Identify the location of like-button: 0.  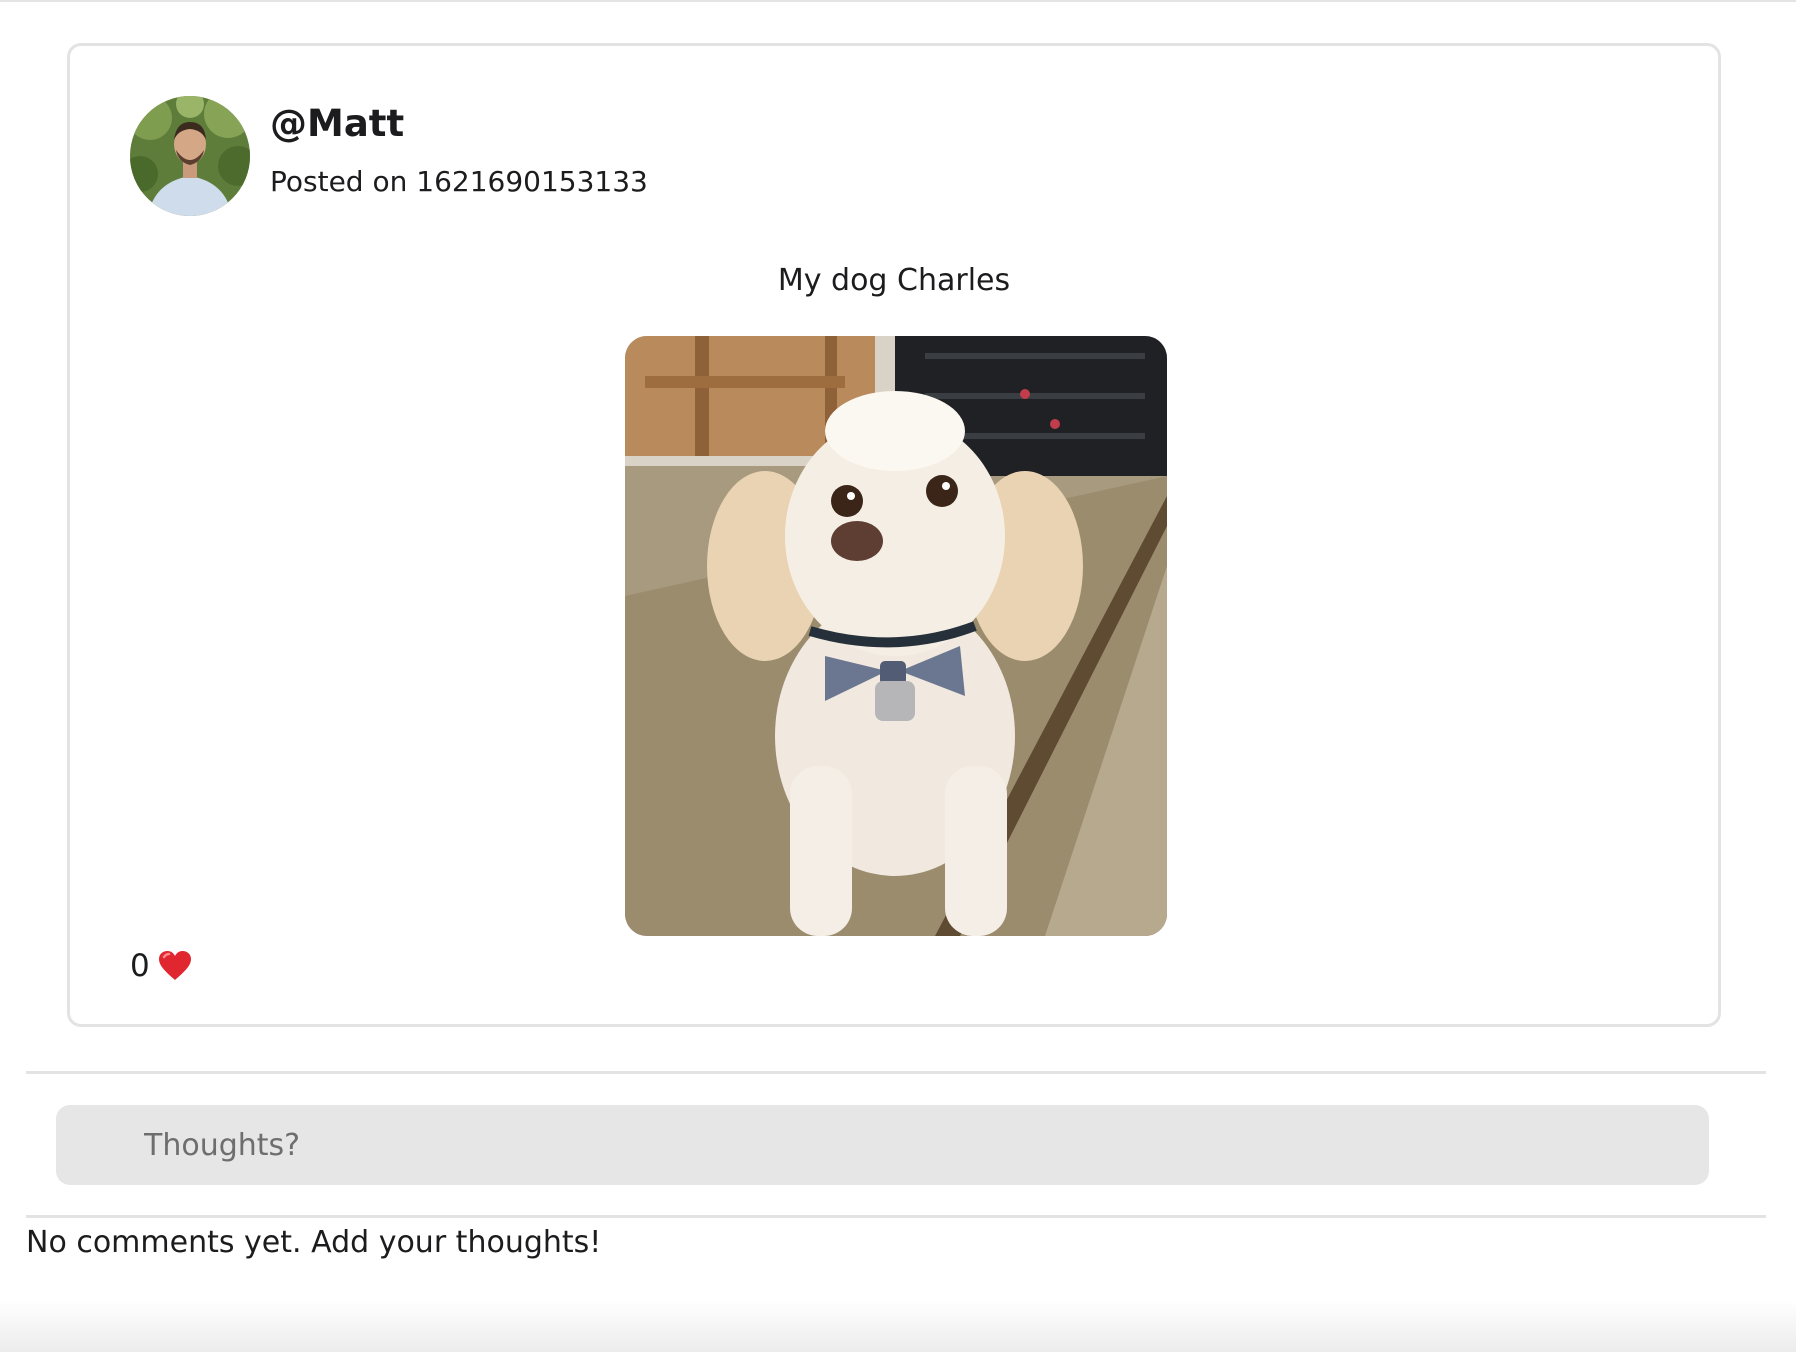
(161, 966).